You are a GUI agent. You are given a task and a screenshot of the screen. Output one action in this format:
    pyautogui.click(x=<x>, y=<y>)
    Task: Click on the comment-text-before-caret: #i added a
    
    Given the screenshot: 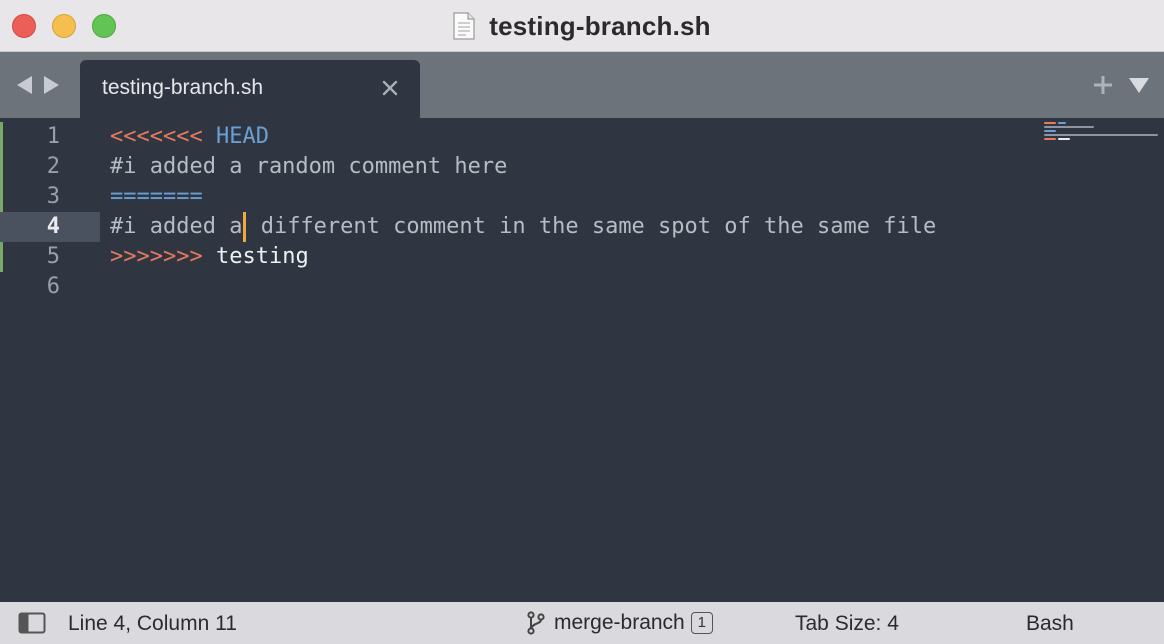 What is the action you would take?
    pyautogui.click(x=176, y=226)
    